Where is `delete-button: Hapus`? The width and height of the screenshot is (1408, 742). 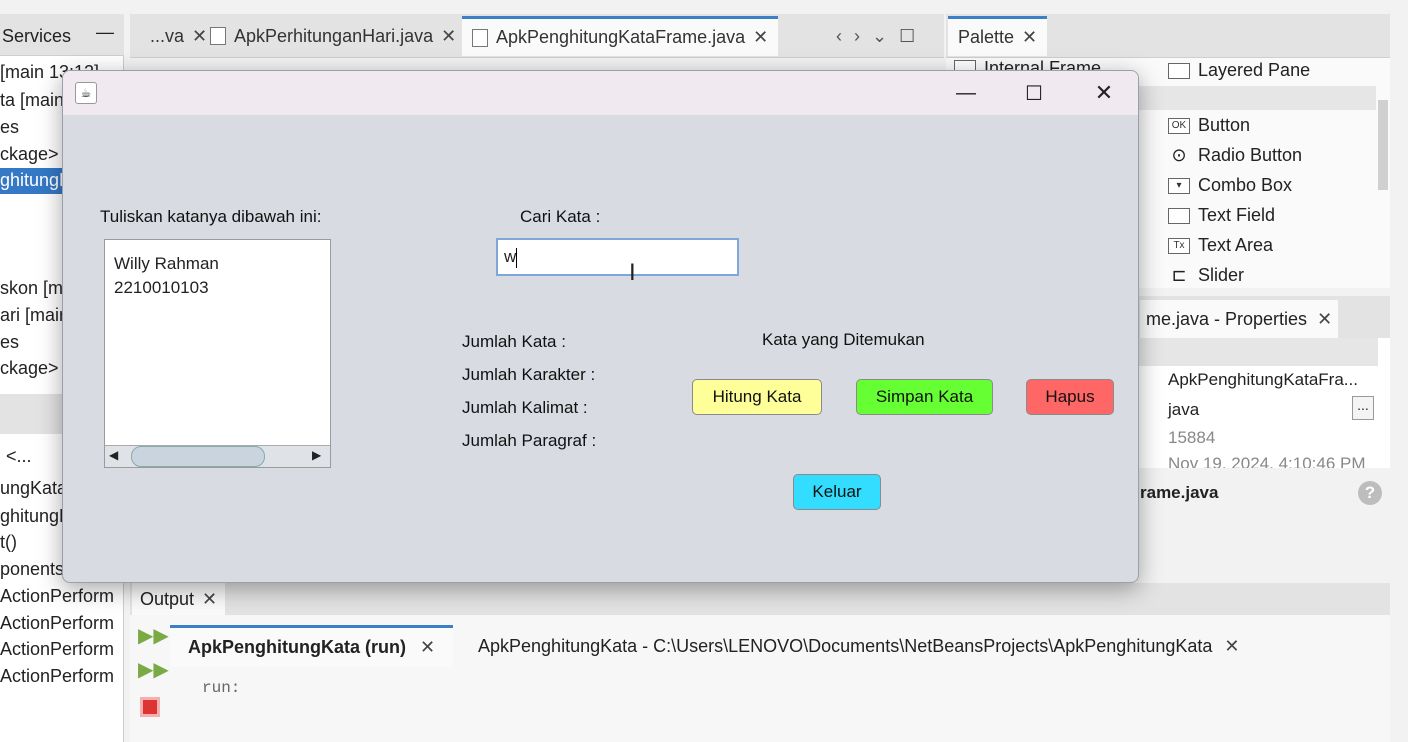 delete-button: Hapus is located at coordinates (1070, 397).